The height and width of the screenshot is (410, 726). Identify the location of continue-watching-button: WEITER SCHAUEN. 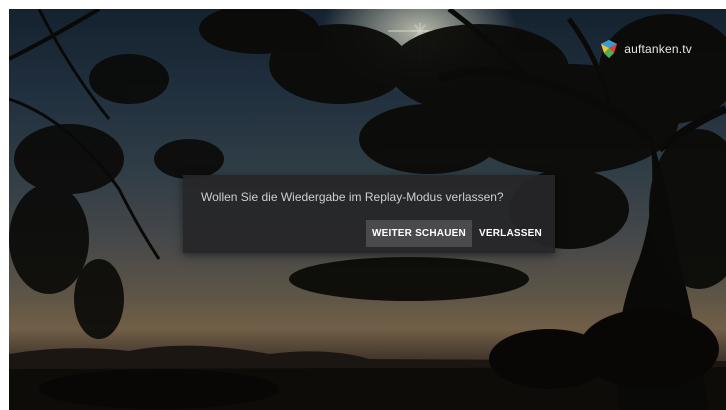
(419, 233).